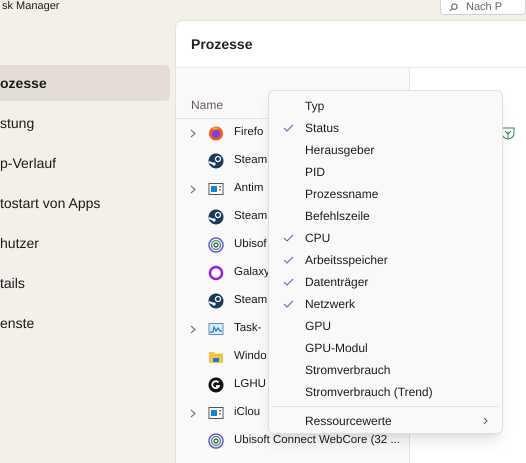 This screenshot has width=526, height=463. I want to click on menu-item: CPU, so click(385, 238).